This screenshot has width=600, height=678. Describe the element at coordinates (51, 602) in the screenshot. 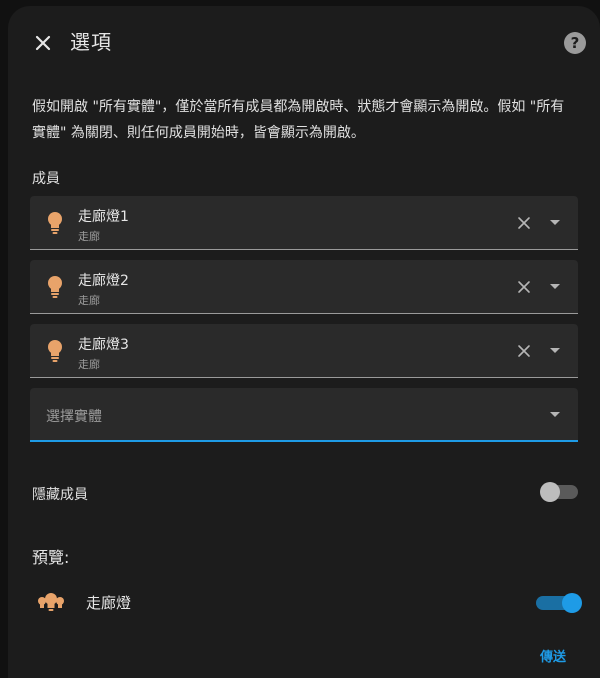

I see `lightbulb-group-icon` at that location.